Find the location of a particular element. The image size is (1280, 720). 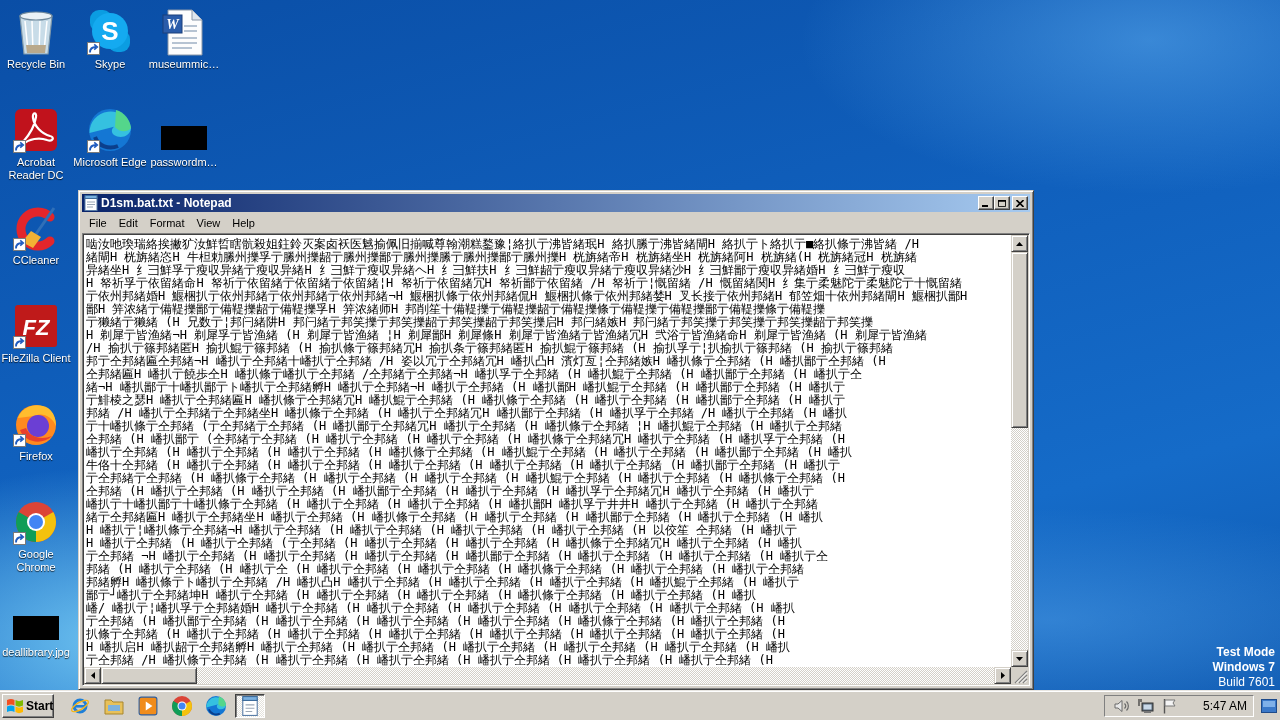

triangle-right-icon is located at coordinates (1002, 675).